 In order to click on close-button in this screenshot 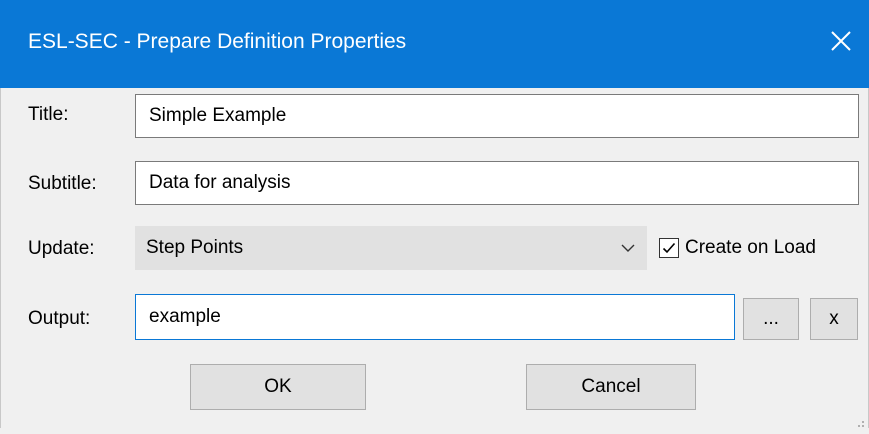, I will do `click(841, 44)`.